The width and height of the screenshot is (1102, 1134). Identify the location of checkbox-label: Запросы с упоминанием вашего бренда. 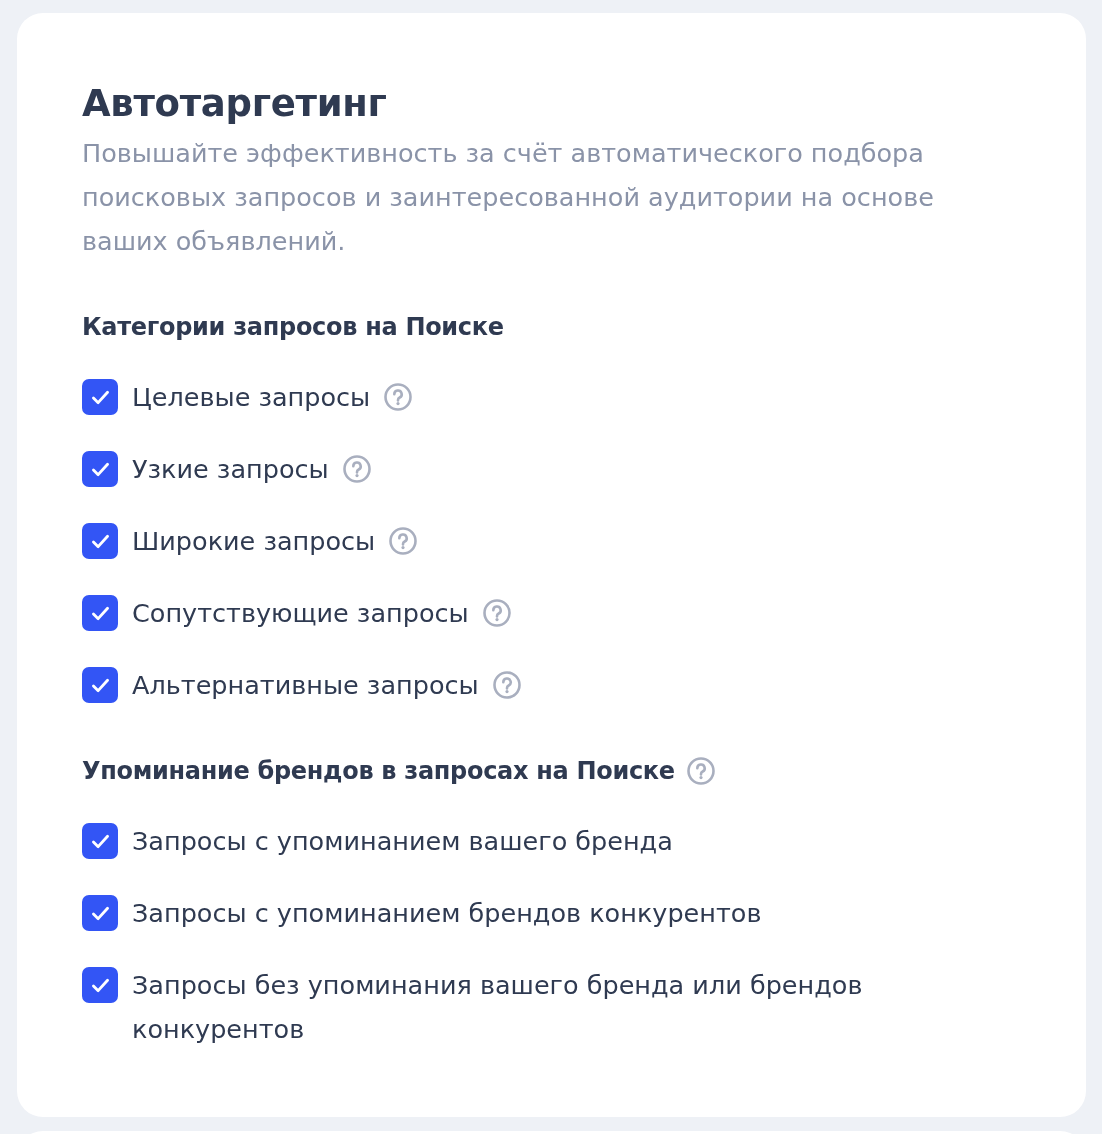
(402, 841).